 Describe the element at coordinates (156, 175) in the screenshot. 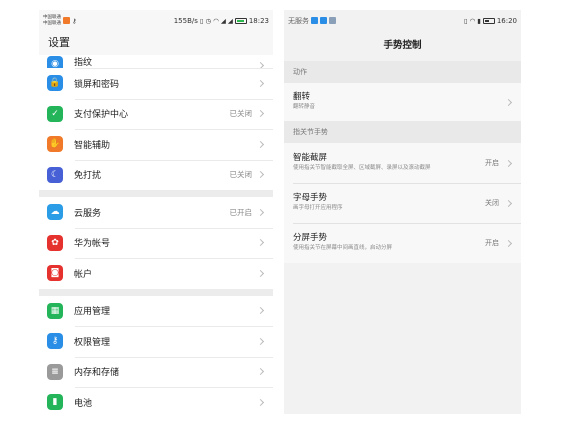

I see `settings-row: ☾ 免打扰 已关闭` at that location.